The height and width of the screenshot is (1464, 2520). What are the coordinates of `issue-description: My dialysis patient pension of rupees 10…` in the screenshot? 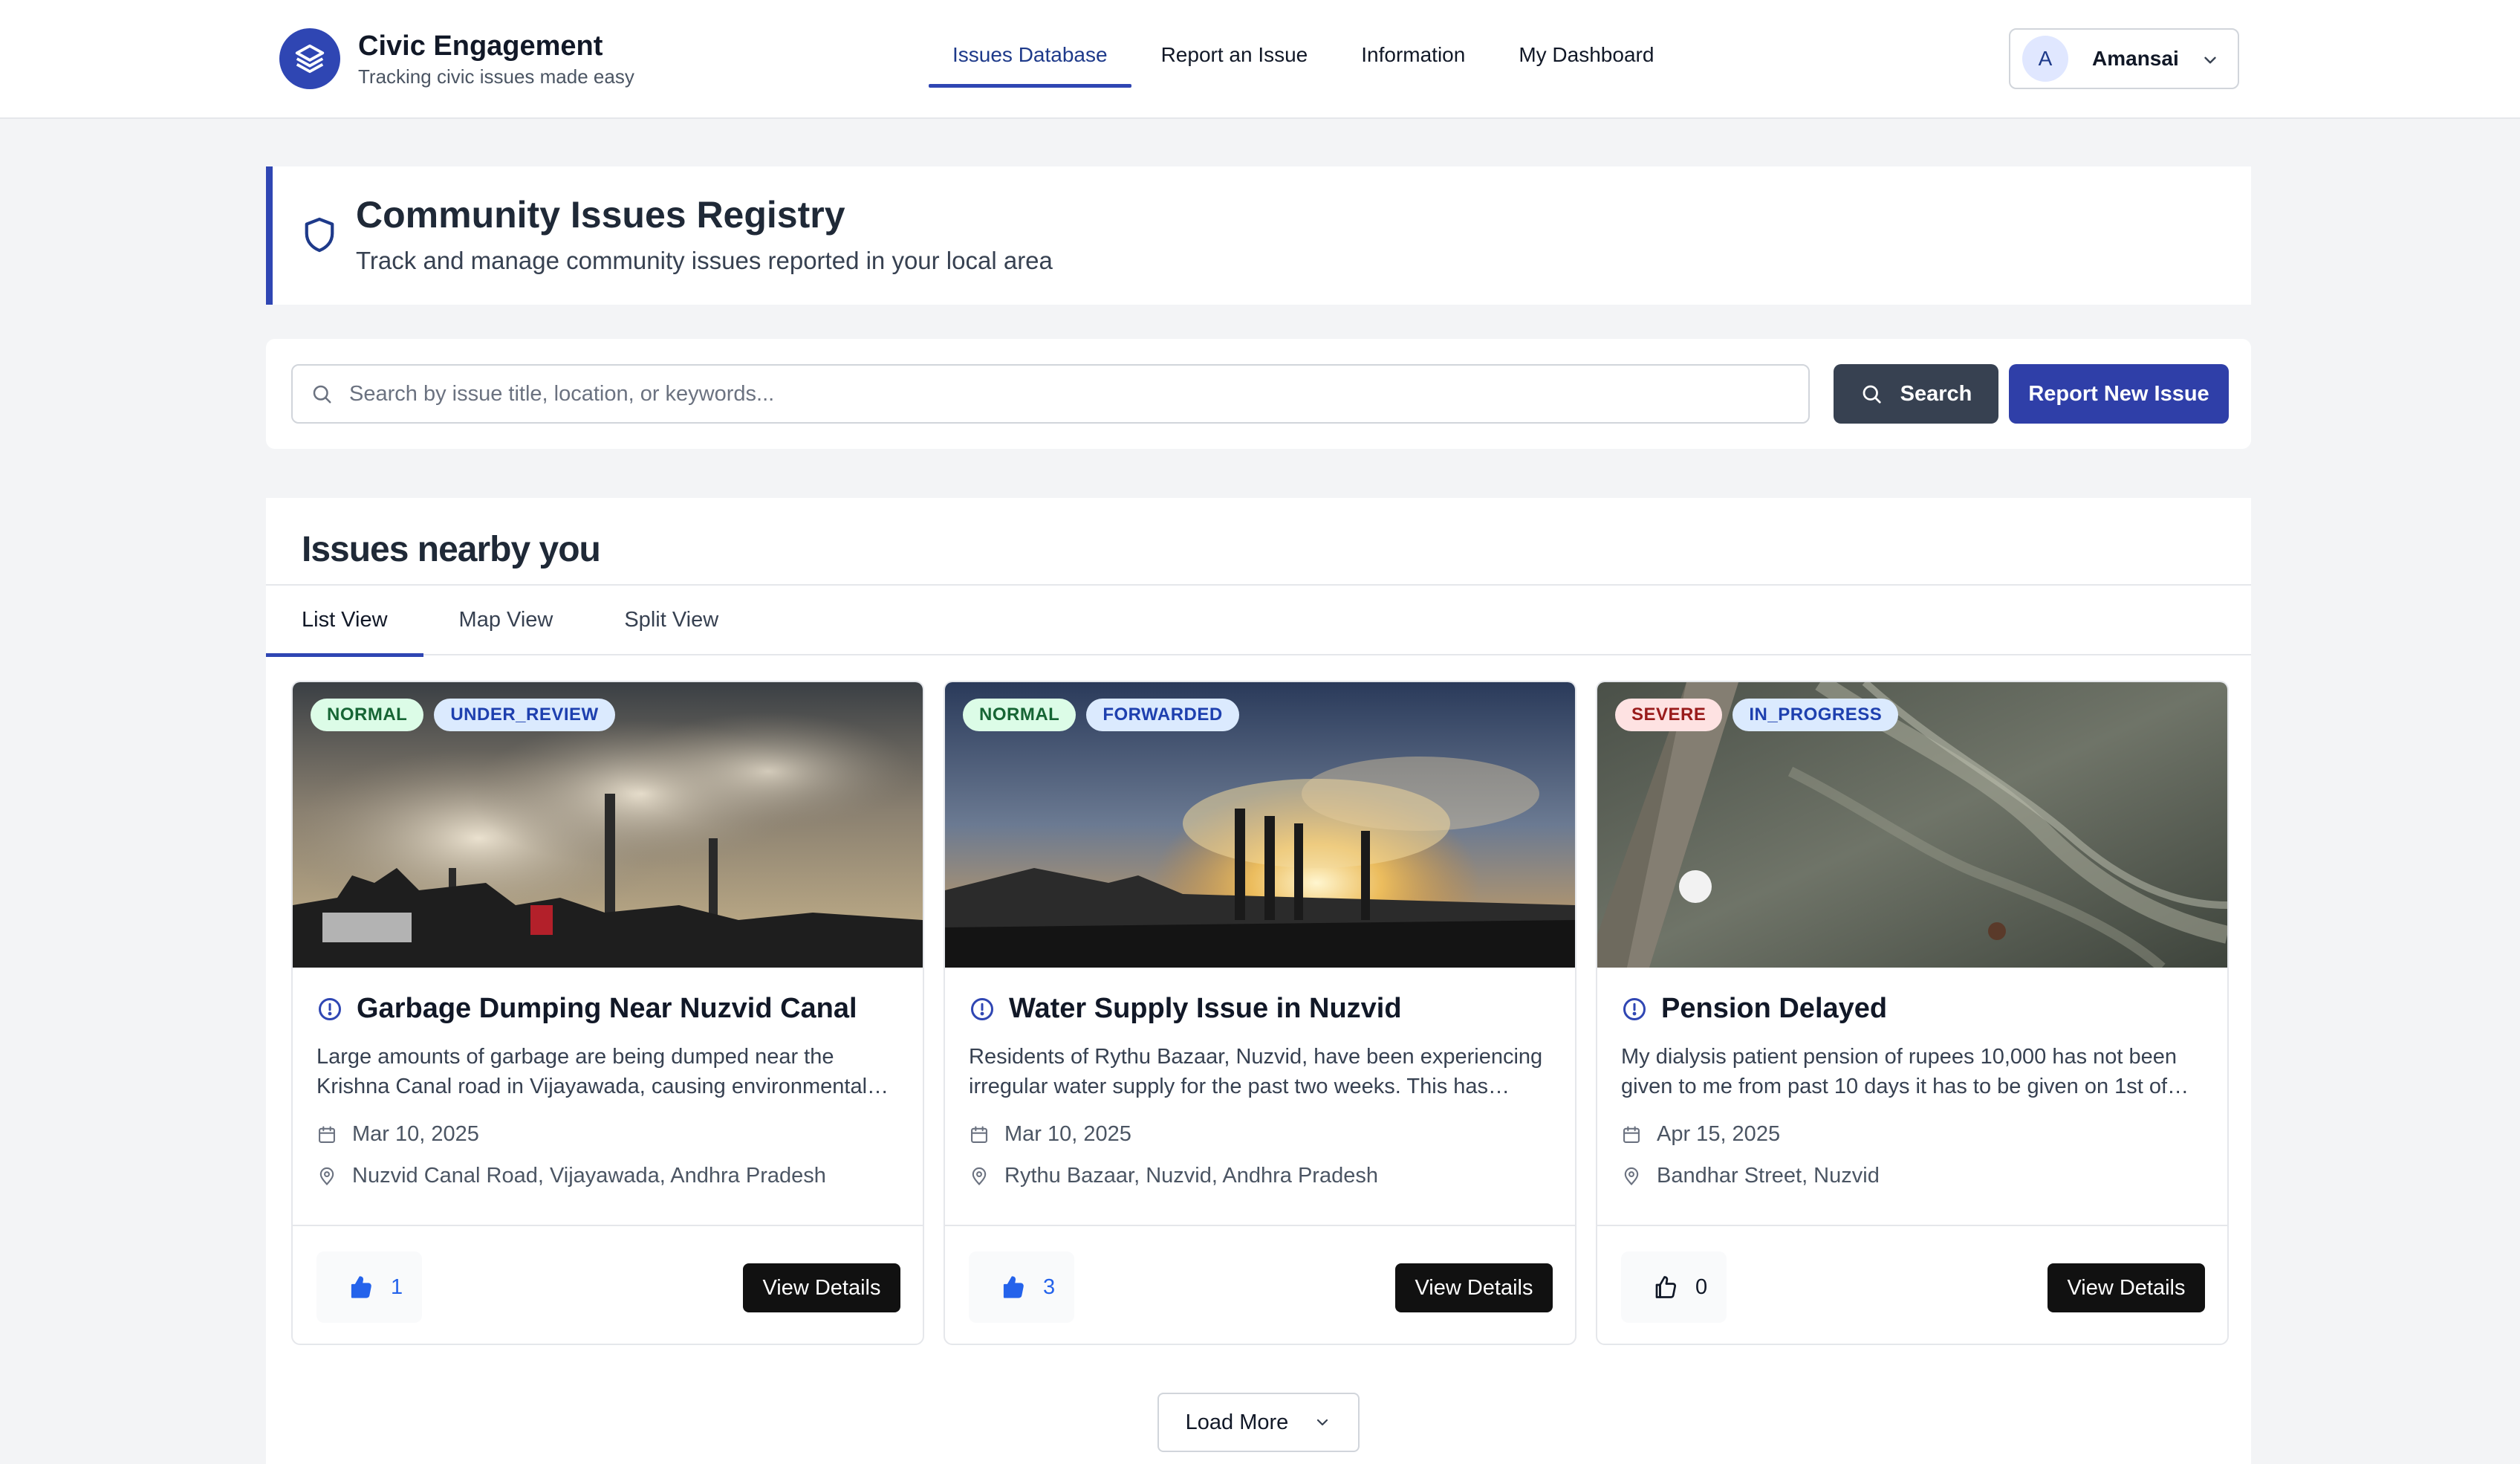 It's located at (1905, 1071).